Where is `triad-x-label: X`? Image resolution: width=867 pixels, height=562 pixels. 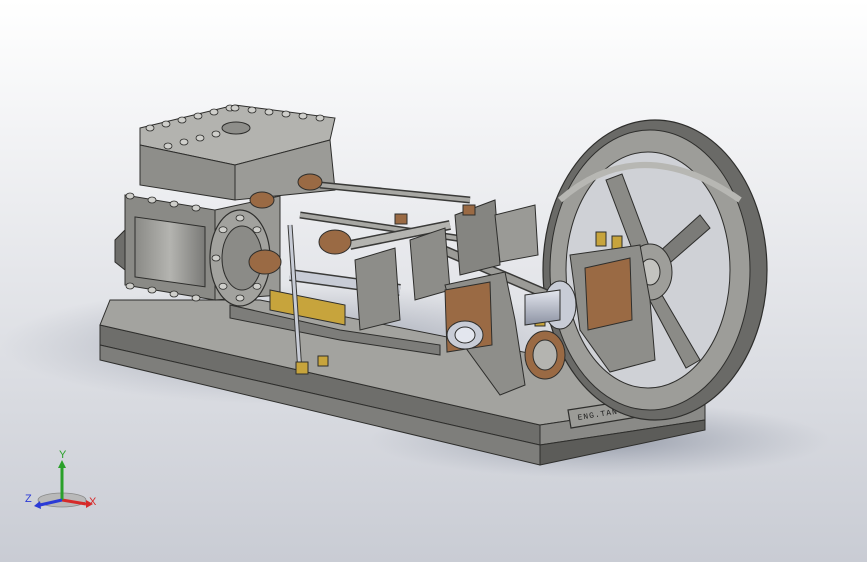
triad-x-label: X is located at coordinates (93, 502).